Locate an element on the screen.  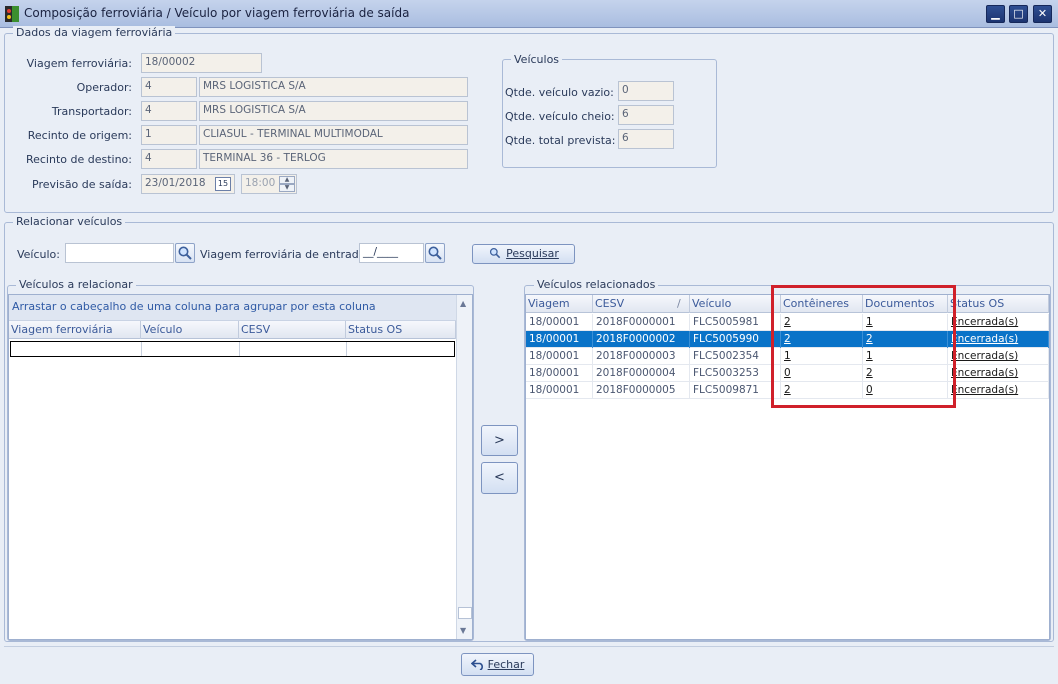
col-viagem: Viagem is located at coordinates (559, 304).